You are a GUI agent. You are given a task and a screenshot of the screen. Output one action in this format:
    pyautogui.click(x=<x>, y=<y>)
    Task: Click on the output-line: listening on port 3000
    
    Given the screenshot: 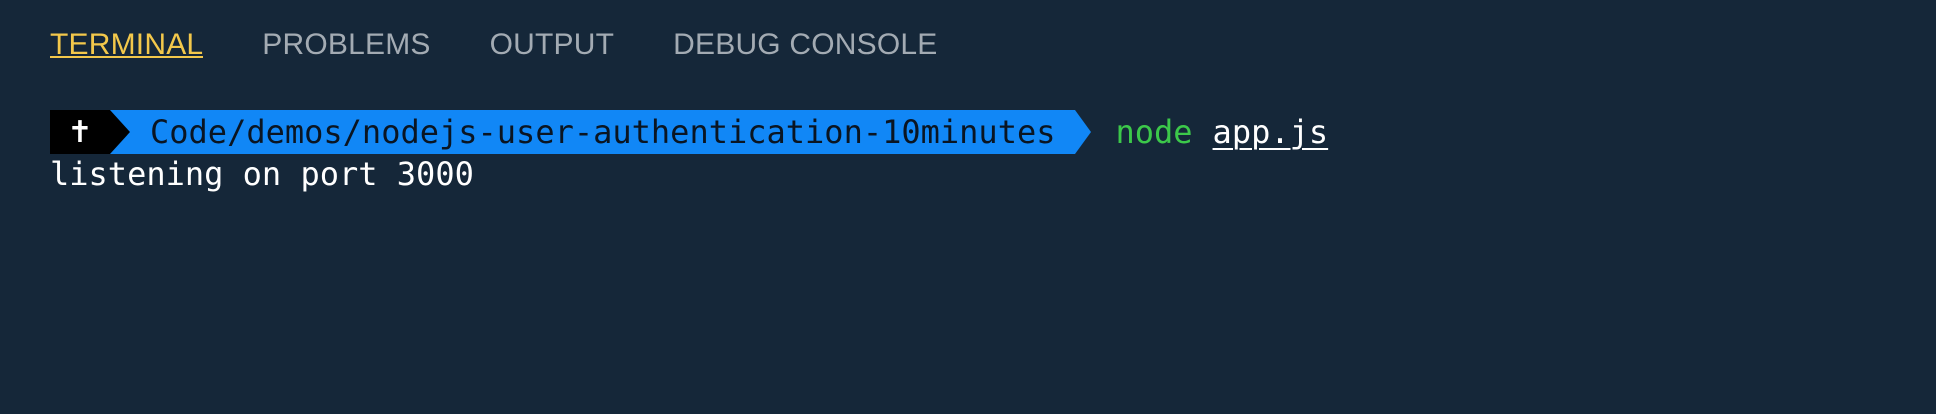 What is the action you would take?
    pyautogui.click(x=262, y=174)
    